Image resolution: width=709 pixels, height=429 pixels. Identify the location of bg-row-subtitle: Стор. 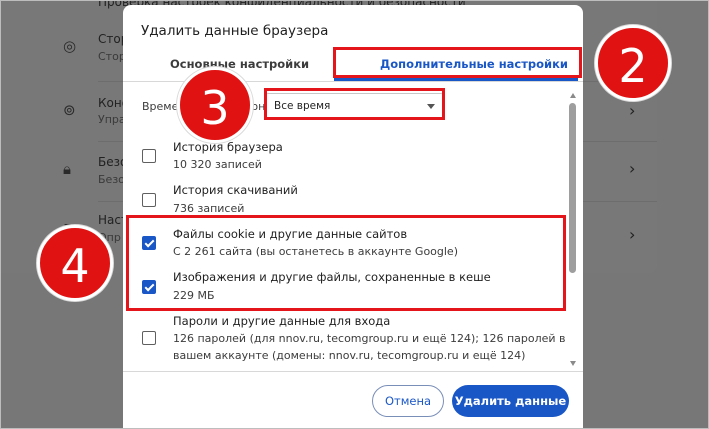
(112, 56).